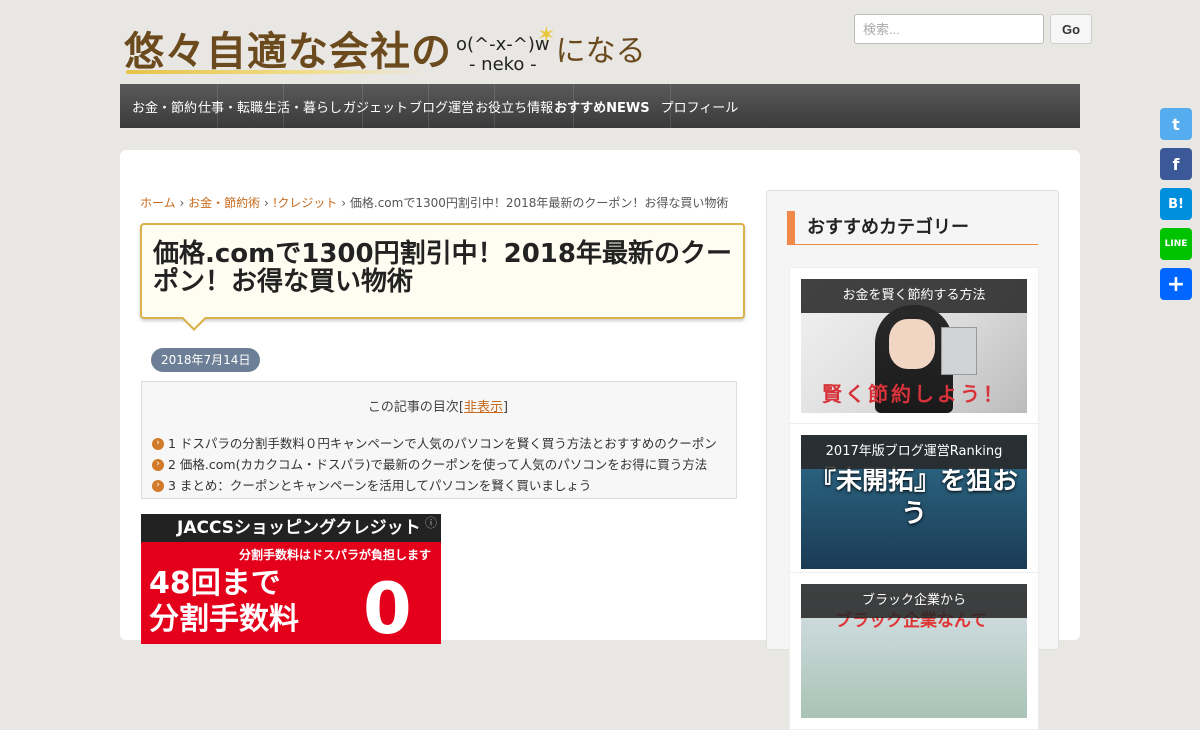  Describe the element at coordinates (291, 528) in the screenshot. I see `ad-top-text: JACCSショッピングクレジット` at that location.